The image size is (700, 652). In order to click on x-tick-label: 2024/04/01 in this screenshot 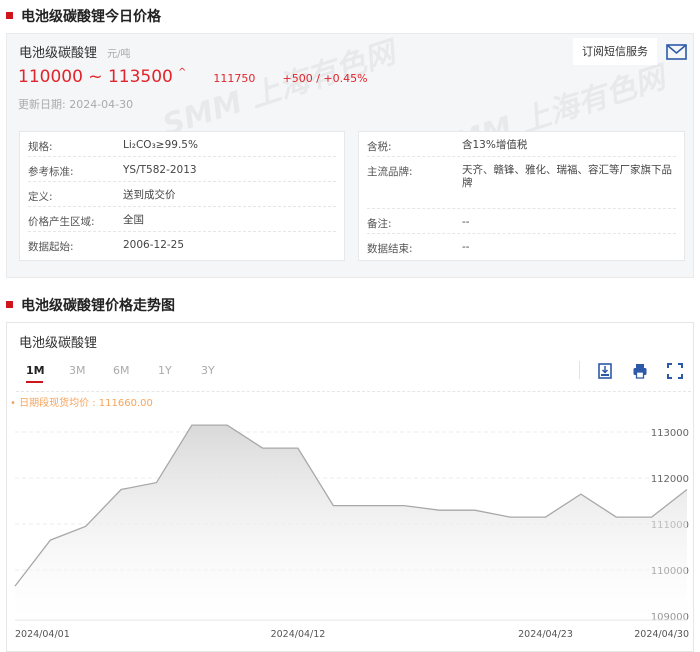, I will do `click(42, 634)`.